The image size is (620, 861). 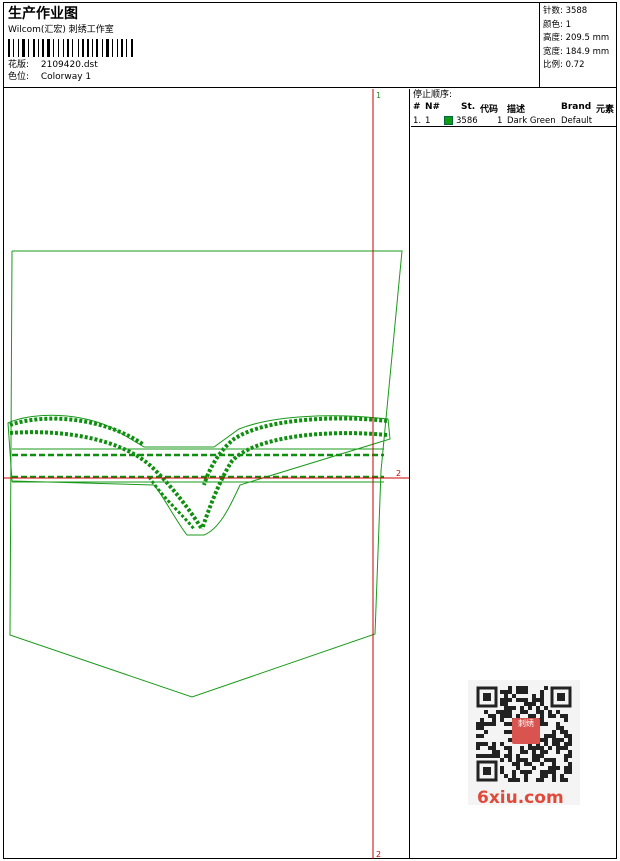 I want to click on page-title: 生产作业图, so click(x=43, y=14).